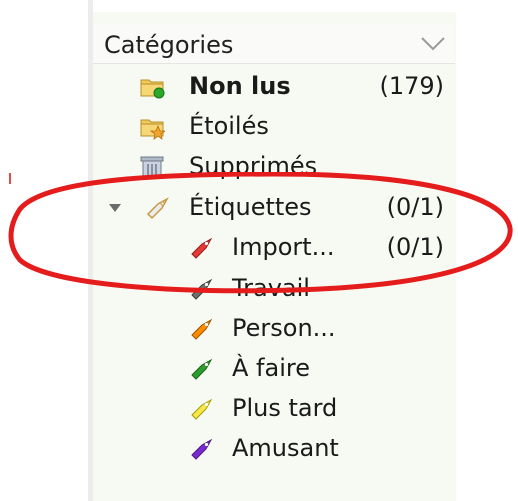 The height and width of the screenshot is (501, 518). I want to click on starred-folder-icon, so click(152, 129).